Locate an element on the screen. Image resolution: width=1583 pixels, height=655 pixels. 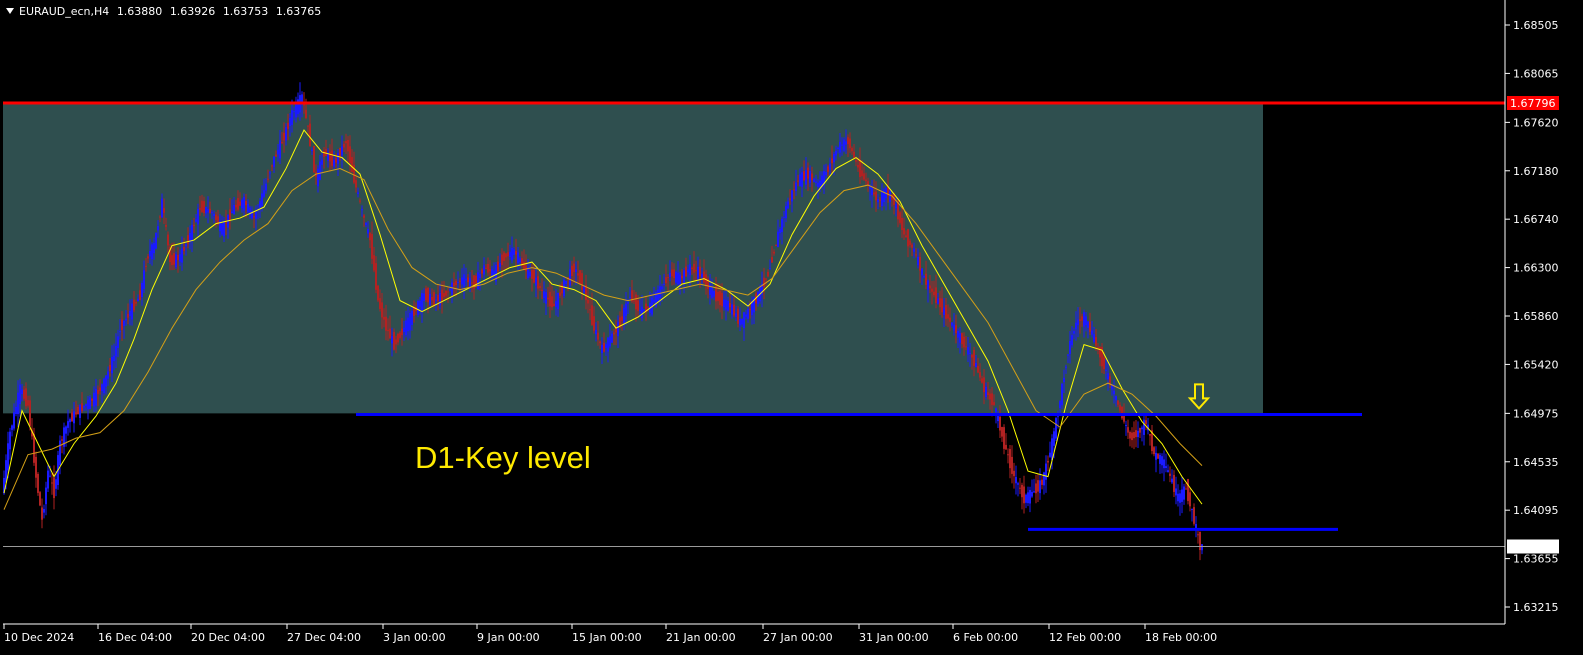
dropdown-triangle-icon is located at coordinates (10, 11).